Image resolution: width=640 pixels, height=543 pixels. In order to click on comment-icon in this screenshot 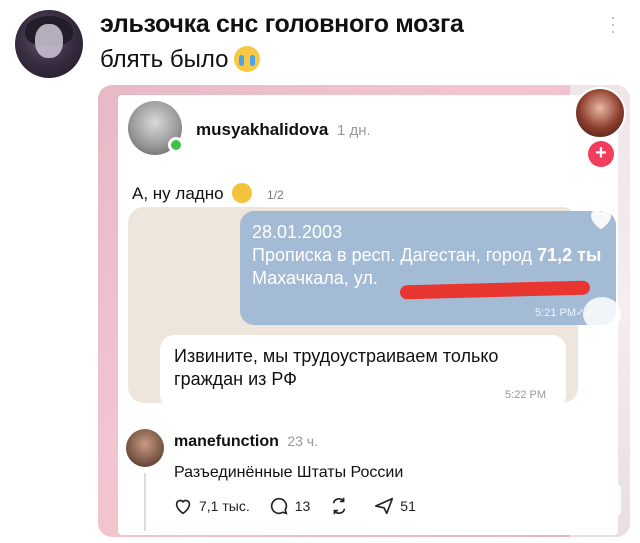, I will do `click(279, 506)`.